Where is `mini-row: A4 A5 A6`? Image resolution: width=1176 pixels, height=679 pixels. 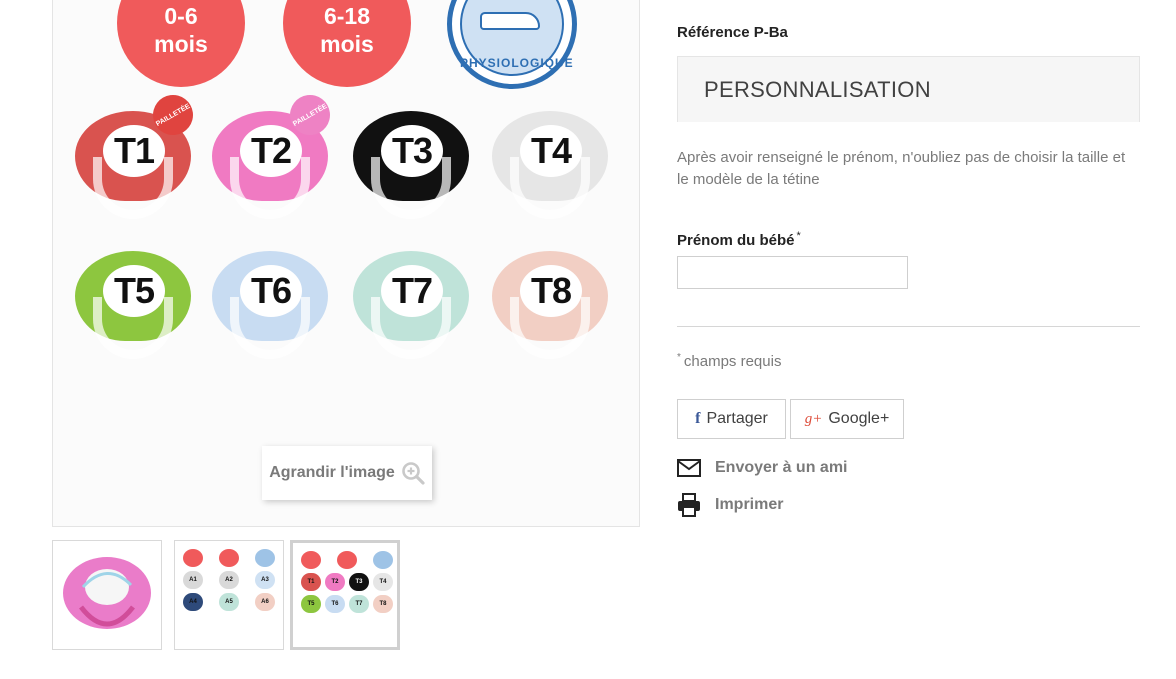 mini-row: A4 A5 A6 is located at coordinates (229, 602).